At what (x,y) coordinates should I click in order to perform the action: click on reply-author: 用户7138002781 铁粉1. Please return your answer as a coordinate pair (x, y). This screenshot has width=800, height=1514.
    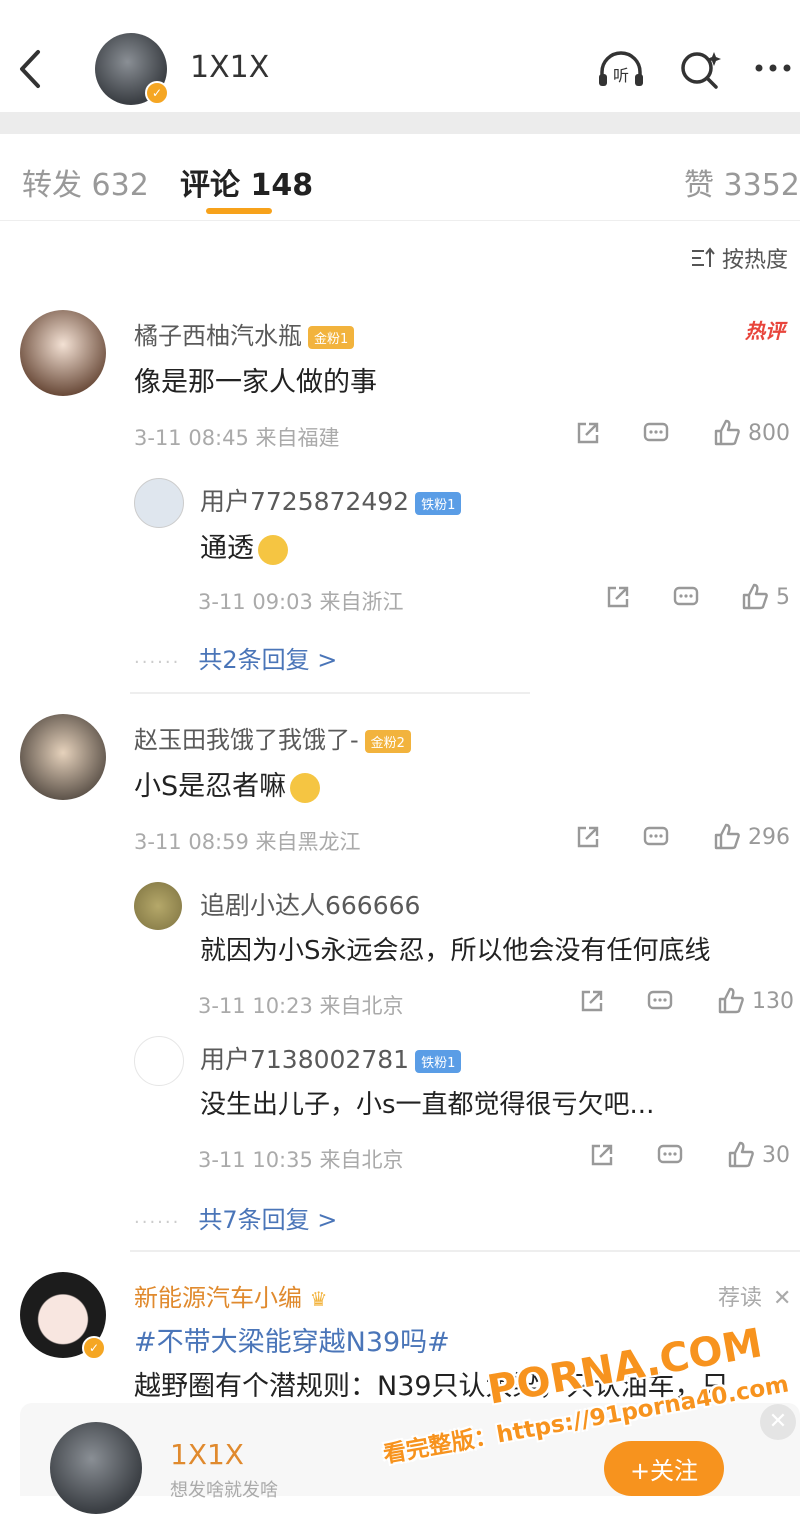
    Looking at the image, I should click on (331, 1058).